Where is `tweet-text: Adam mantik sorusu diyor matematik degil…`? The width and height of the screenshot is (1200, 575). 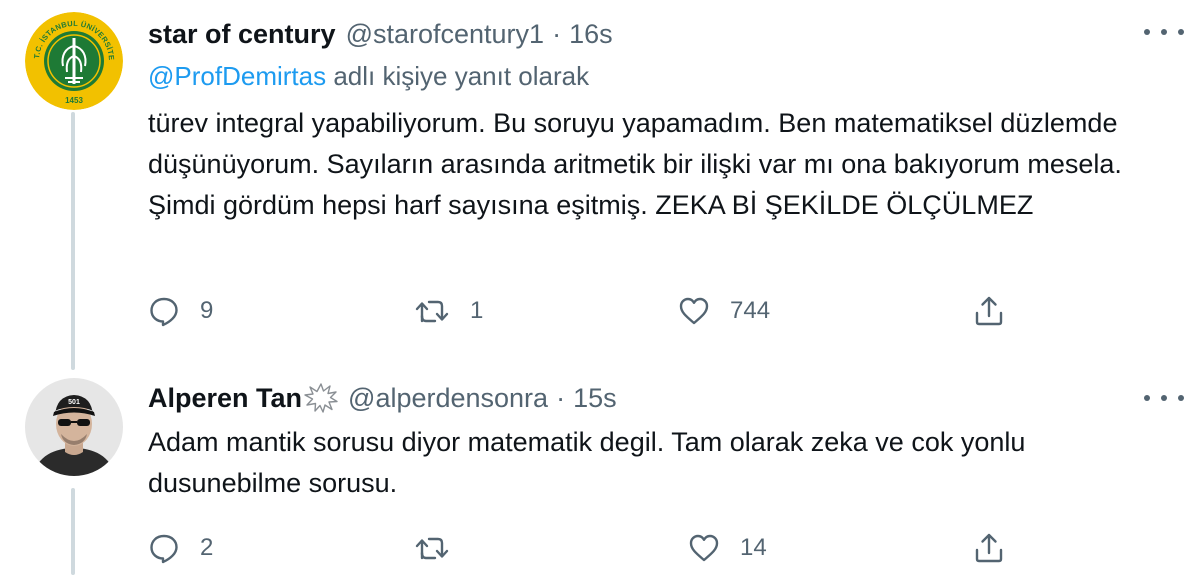 tweet-text: Adam mantik sorusu diyor matematik degil… is located at coordinates (587, 462).